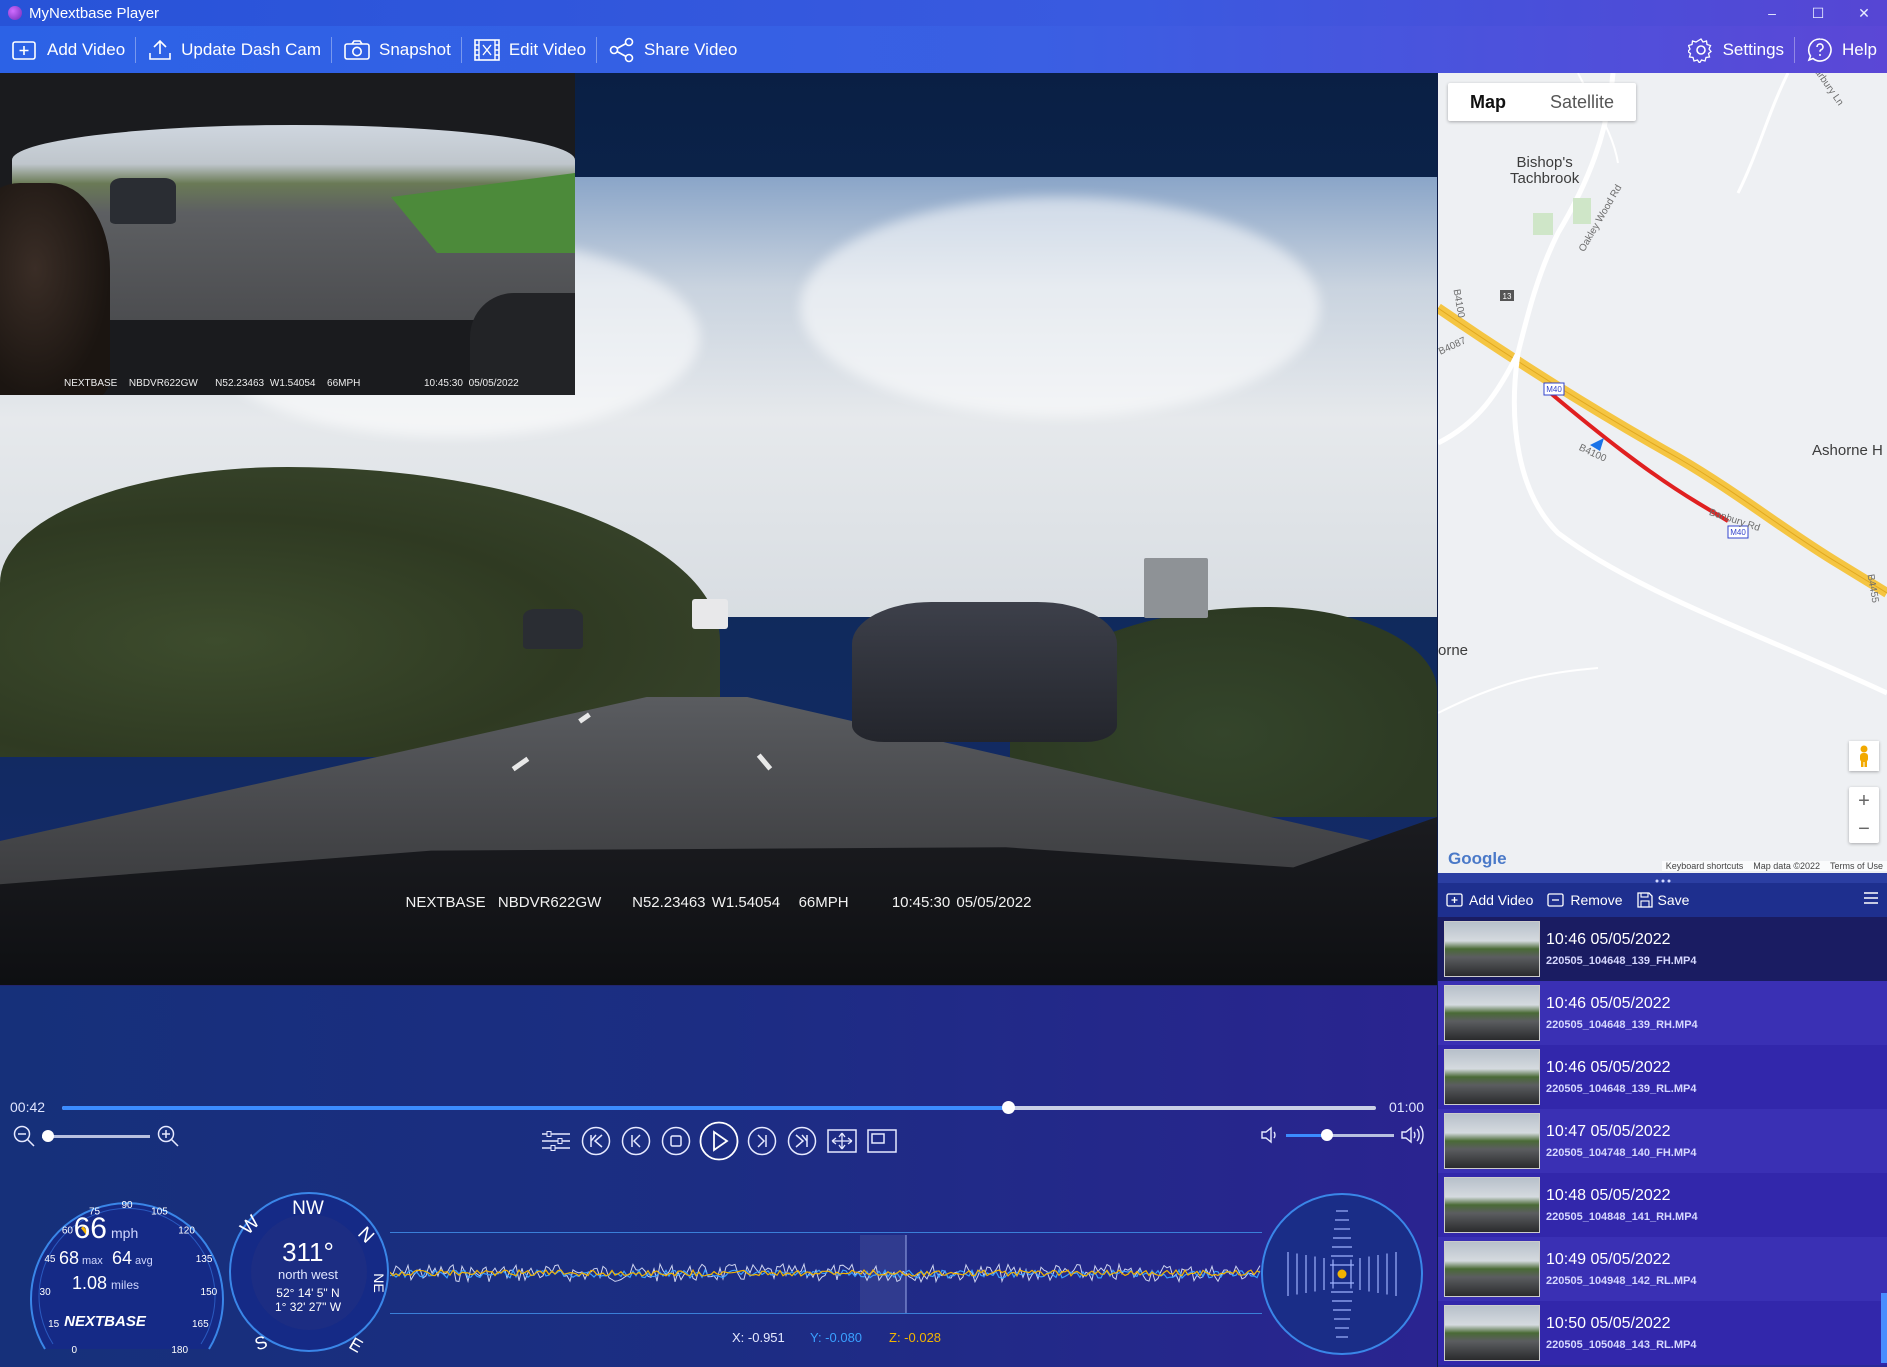 The width and height of the screenshot is (1887, 1367). Describe the element at coordinates (1864, 13) in the screenshot. I see `close-button: ✕` at that location.